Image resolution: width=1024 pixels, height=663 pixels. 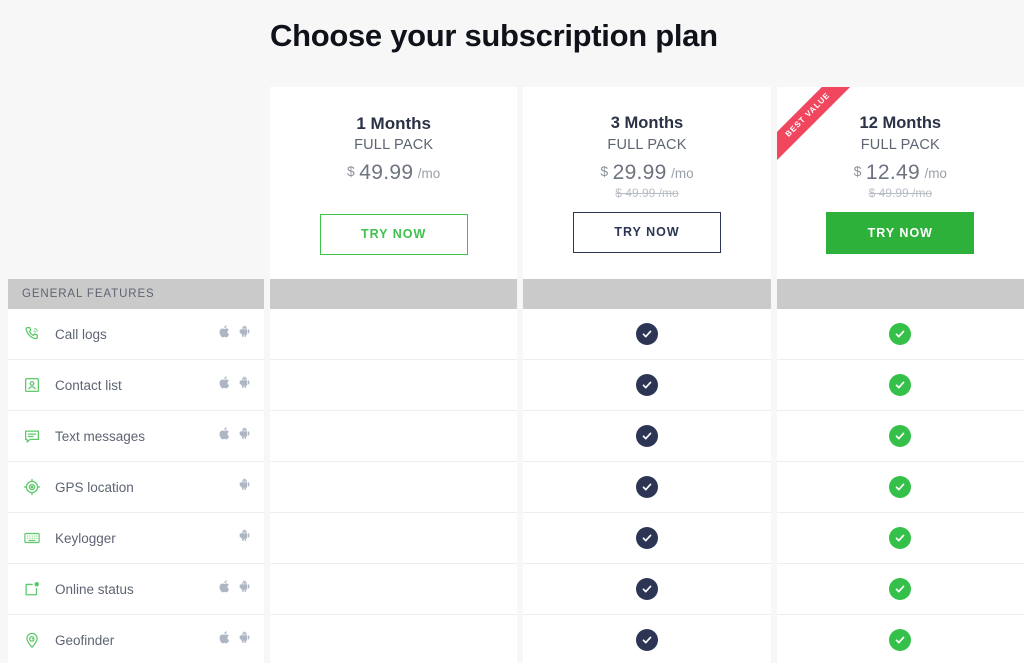 I want to click on price-amount: 49.99, so click(x=386, y=173).